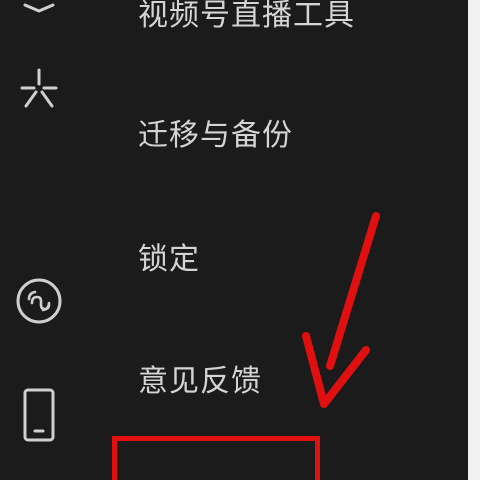 Image resolution: width=480 pixels, height=480 pixels. Describe the element at coordinates (215, 135) in the screenshot. I see `menu-item-label: 迁移与备份` at that location.